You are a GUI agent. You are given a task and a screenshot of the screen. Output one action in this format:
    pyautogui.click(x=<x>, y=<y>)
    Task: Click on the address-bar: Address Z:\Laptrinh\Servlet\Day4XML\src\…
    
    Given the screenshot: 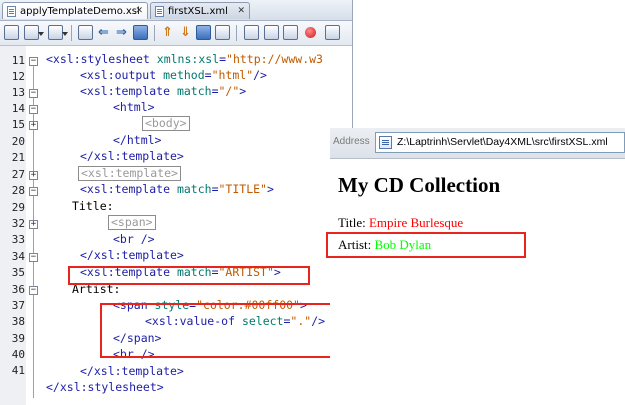 What is the action you would take?
    pyautogui.click(x=477, y=143)
    